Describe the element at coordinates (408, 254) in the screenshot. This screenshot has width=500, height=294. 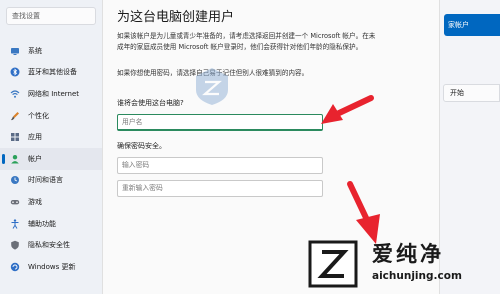
I see `brand-name: 爱纯净` at that location.